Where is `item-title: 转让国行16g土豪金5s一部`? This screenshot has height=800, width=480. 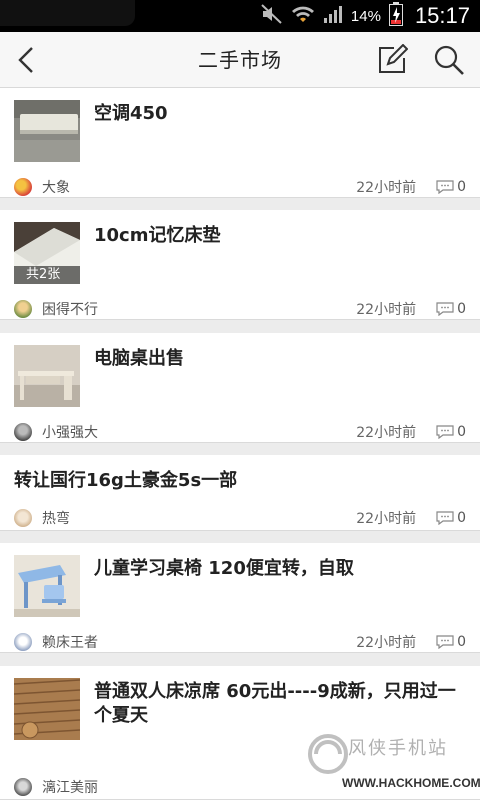
item-title: 转让国行16g土豪金5s一部 is located at coordinates (240, 481).